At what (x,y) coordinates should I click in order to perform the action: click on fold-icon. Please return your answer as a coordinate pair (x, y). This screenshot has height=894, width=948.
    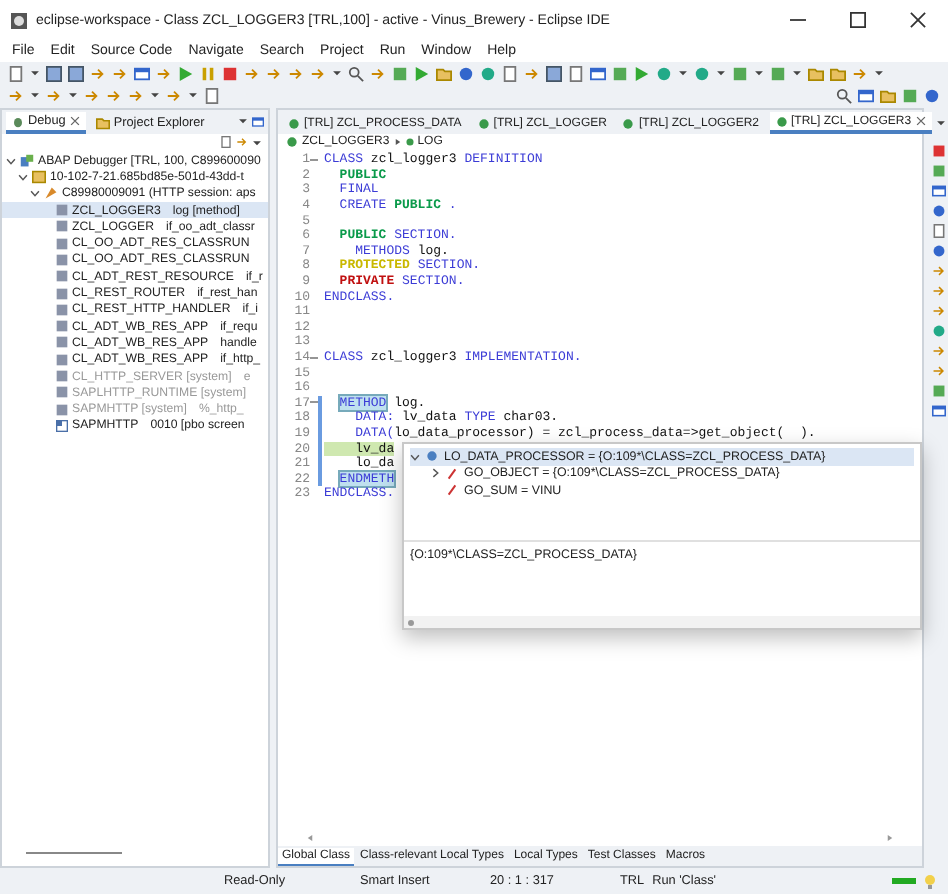
    Looking at the image, I should click on (314, 402).